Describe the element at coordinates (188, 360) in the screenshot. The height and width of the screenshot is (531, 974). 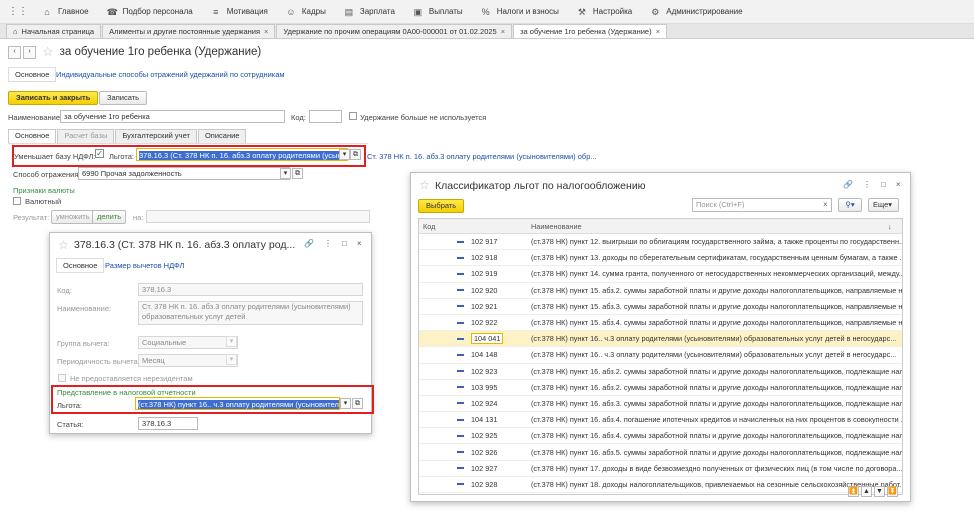
I see `period-select: Месяц` at that location.